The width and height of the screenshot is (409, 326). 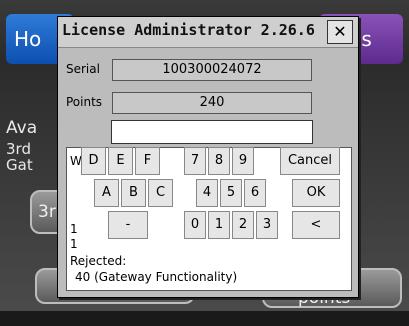 I want to click on key-5: 5, so click(x=231, y=193).